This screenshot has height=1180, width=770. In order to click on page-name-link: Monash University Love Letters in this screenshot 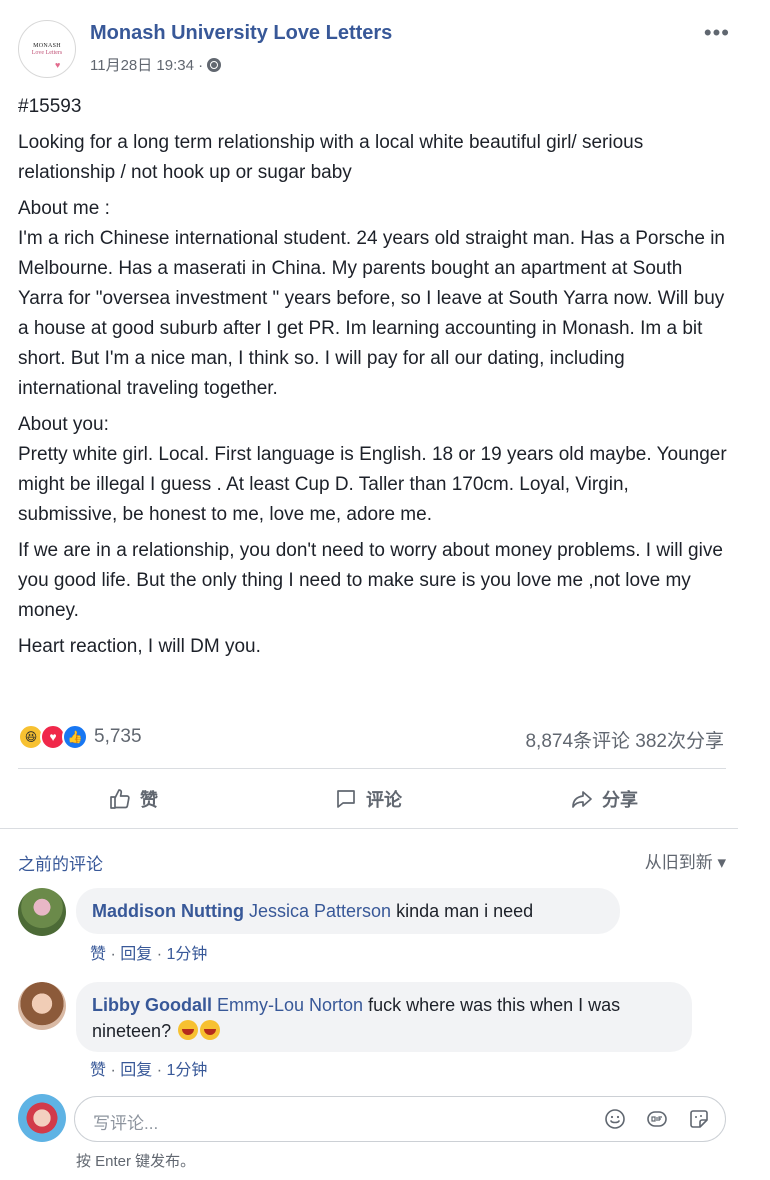, I will do `click(241, 33)`.